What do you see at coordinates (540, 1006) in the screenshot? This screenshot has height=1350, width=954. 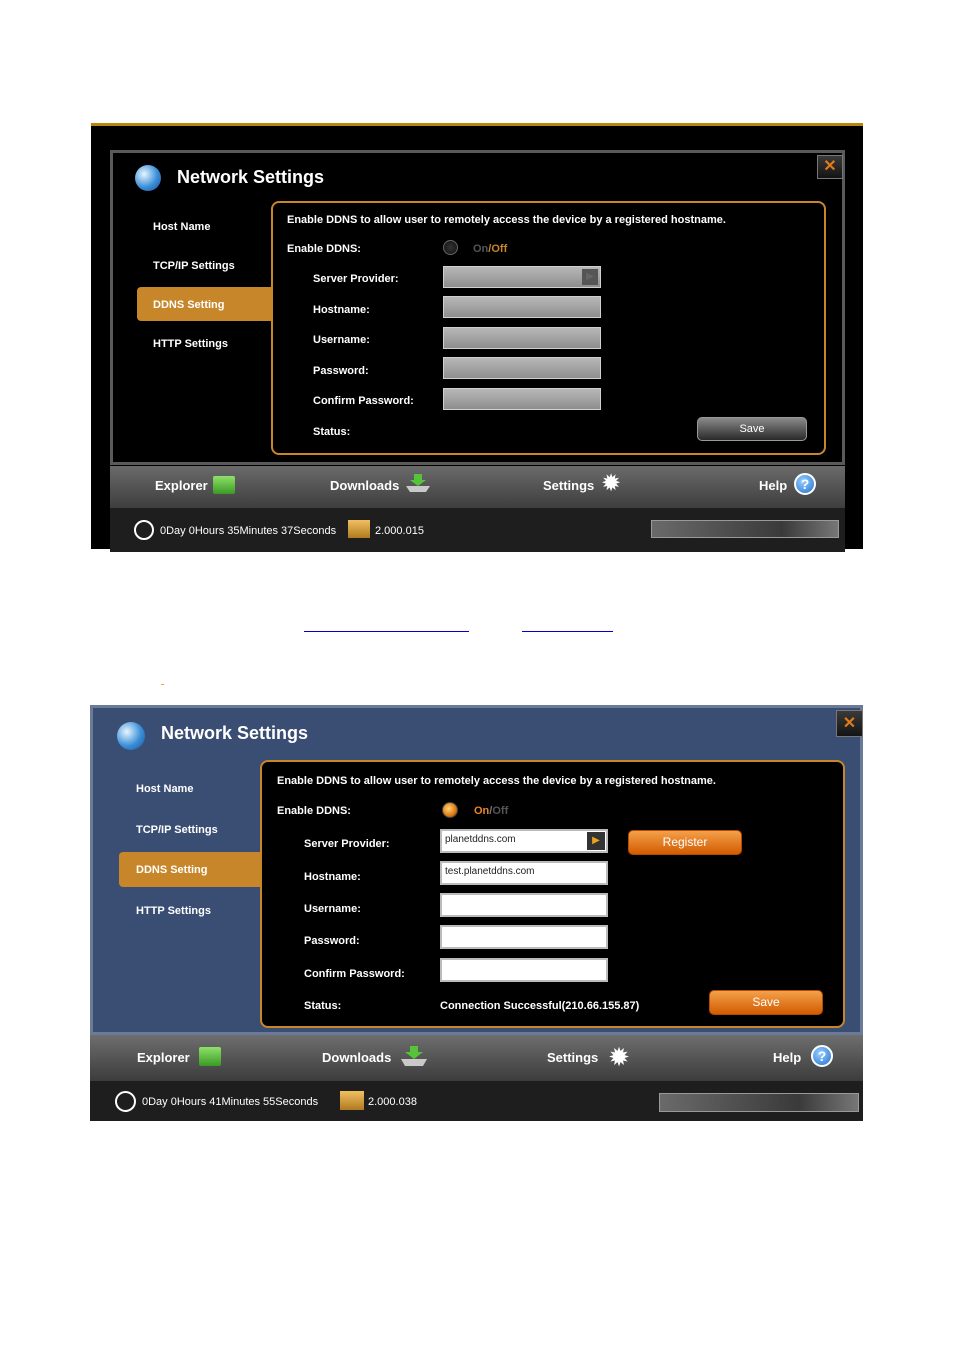 I see `status-value: Connection Successful(210.66.155.87)` at bounding box center [540, 1006].